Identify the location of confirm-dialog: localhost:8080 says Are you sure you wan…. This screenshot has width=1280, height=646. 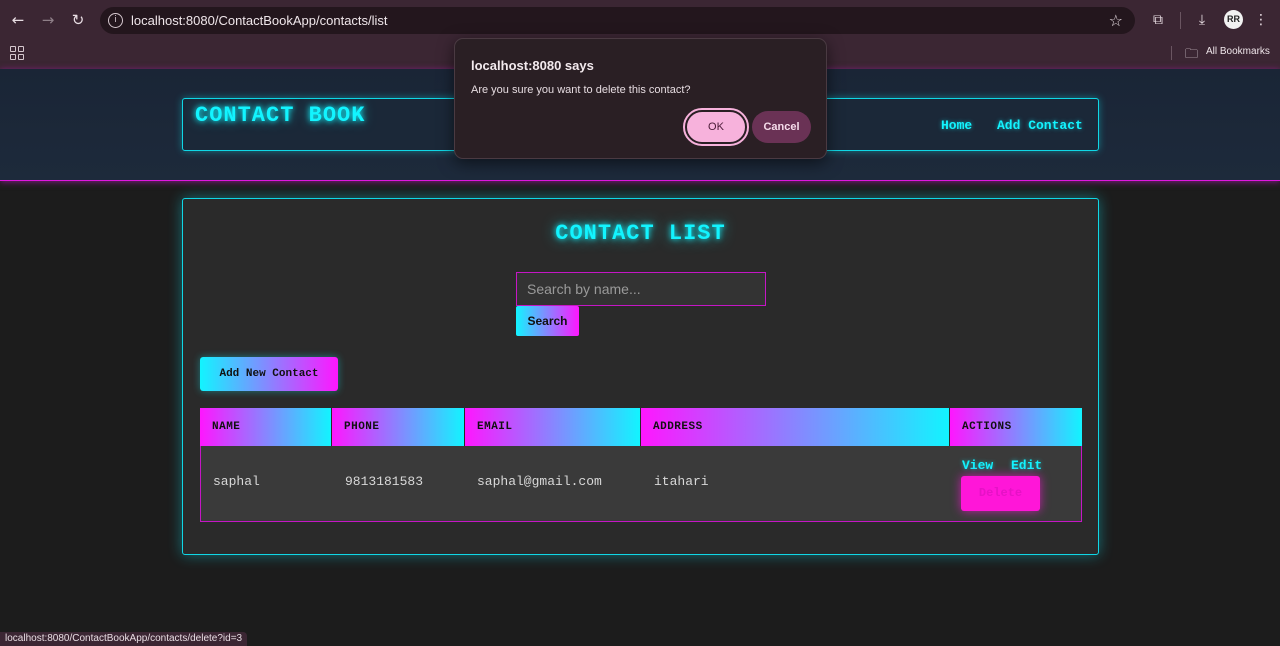
(640, 98).